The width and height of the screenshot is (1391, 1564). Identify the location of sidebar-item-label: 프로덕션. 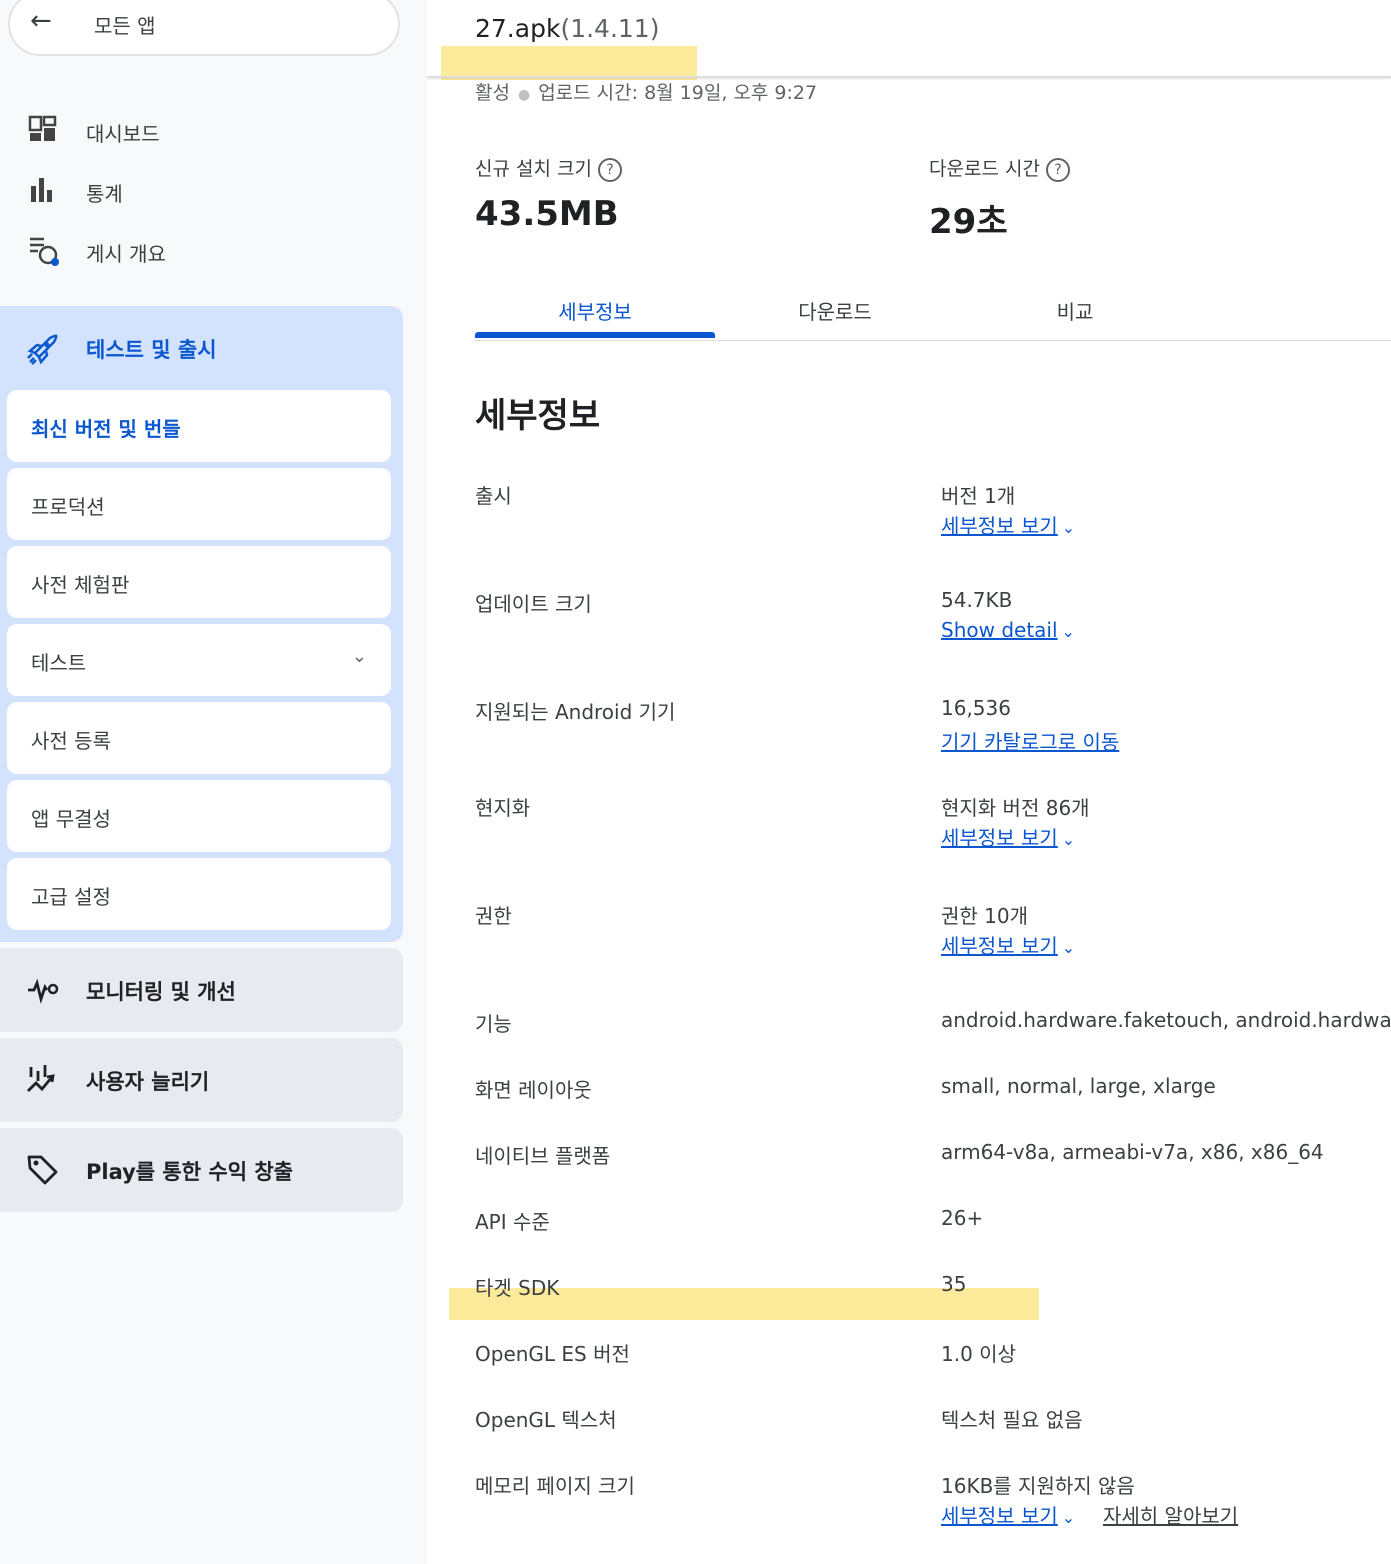
(68, 507).